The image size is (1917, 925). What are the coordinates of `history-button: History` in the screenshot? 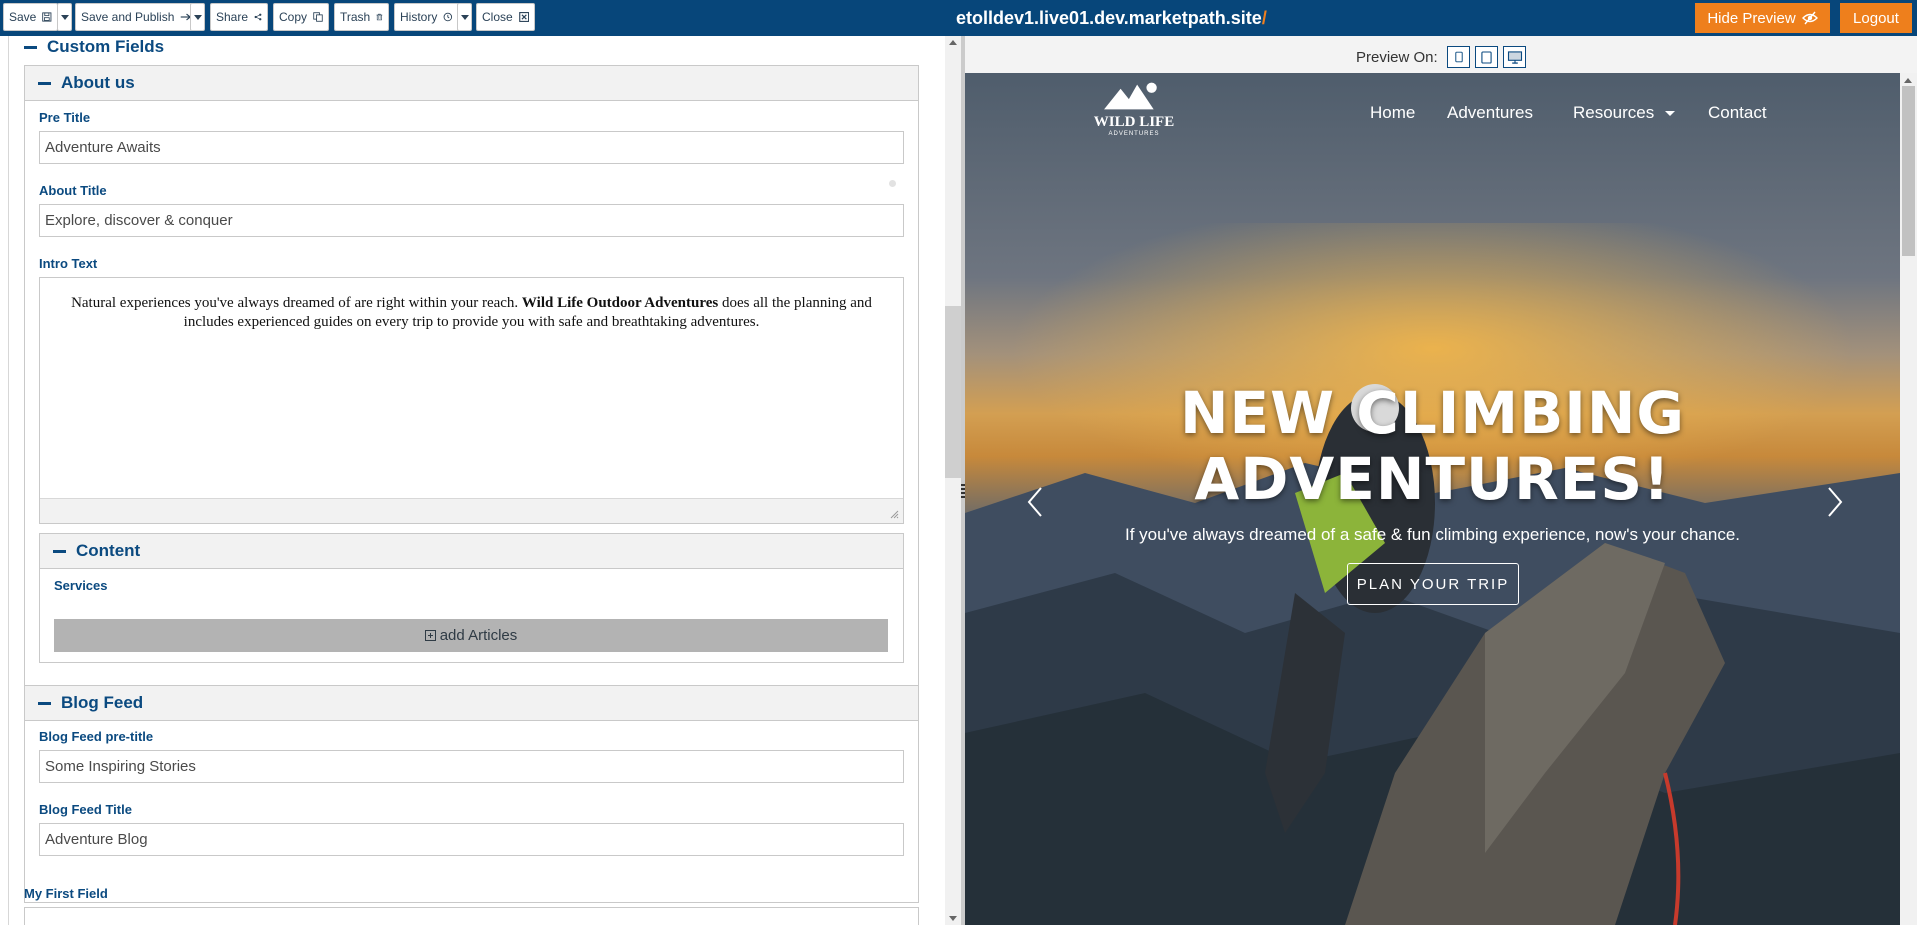 It's located at (426, 17).